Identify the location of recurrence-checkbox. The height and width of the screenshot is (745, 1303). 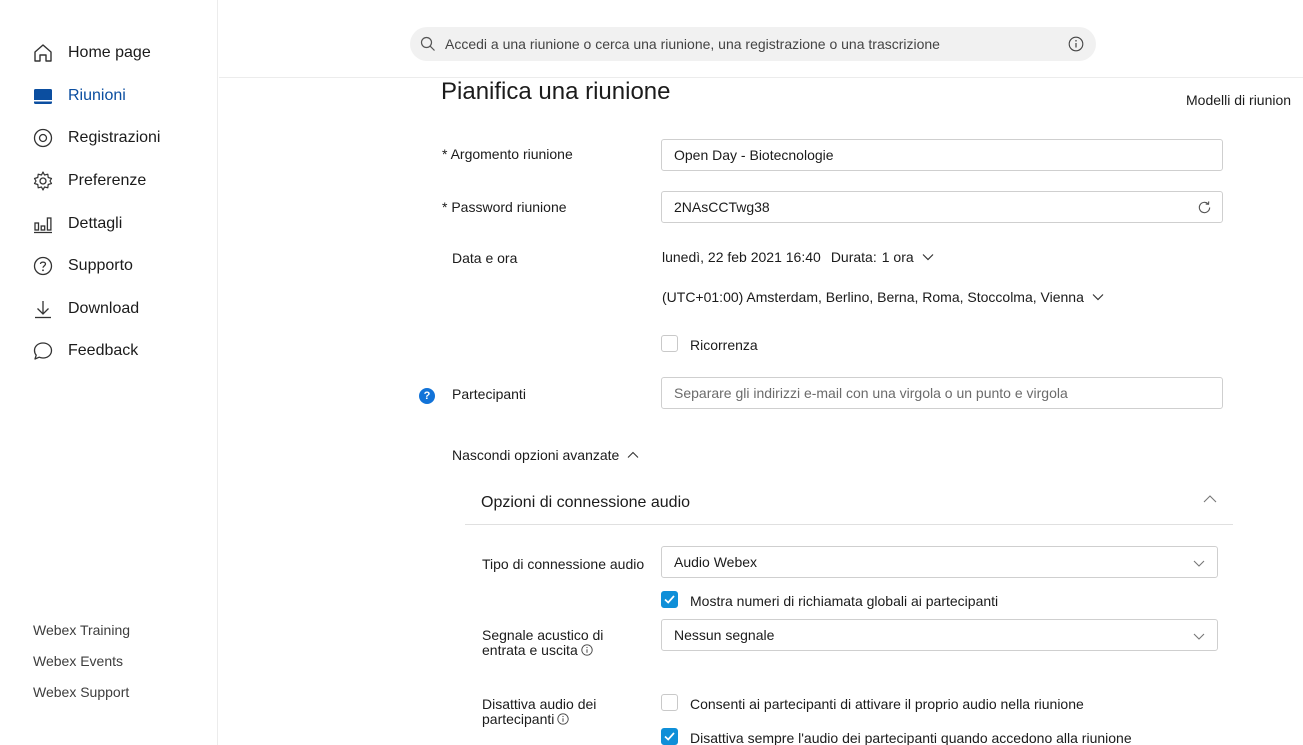
(669, 343).